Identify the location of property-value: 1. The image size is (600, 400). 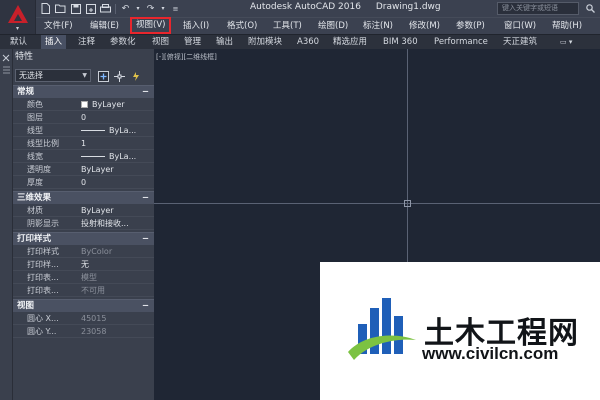
(84, 143).